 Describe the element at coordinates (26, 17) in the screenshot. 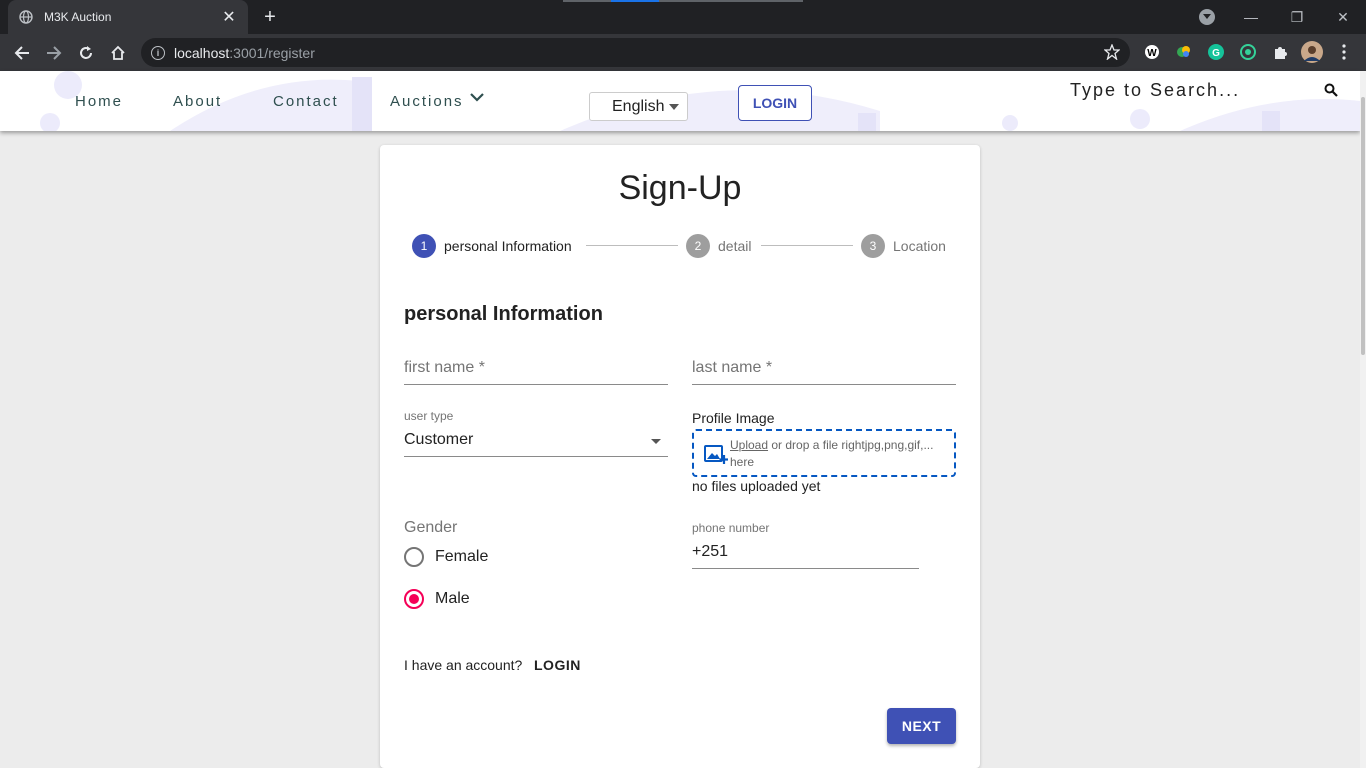

I see `globe-icon` at that location.